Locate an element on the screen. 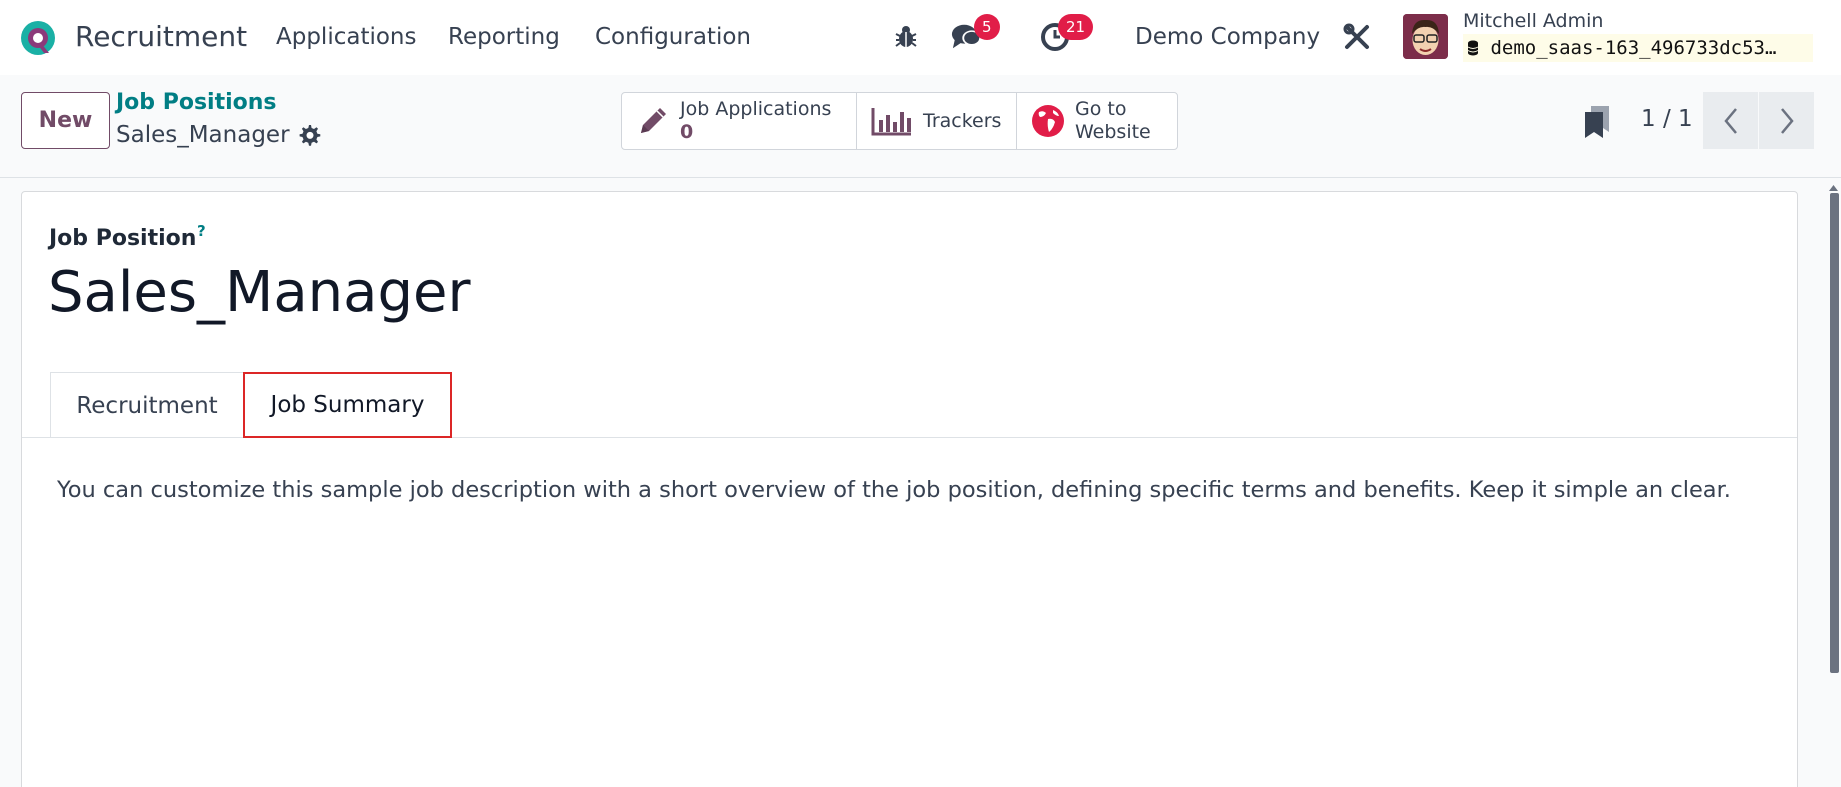 The image size is (1841, 787). gear-icon is located at coordinates (309, 135).